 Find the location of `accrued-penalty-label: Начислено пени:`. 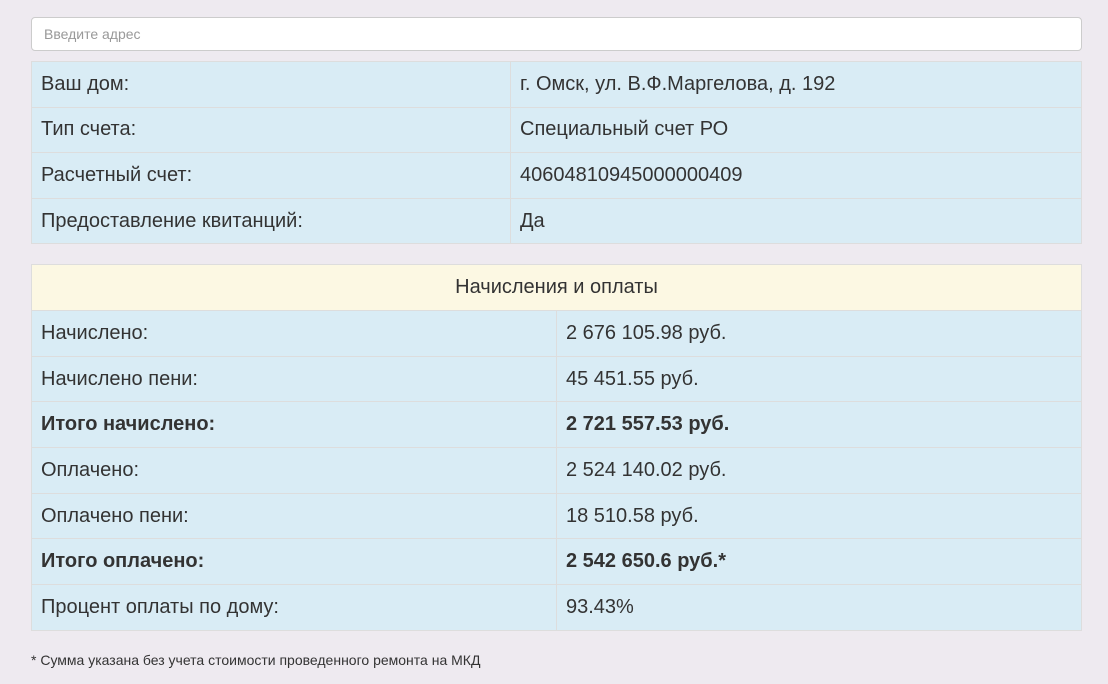

accrued-penalty-label: Начислено пени: is located at coordinates (294, 379).